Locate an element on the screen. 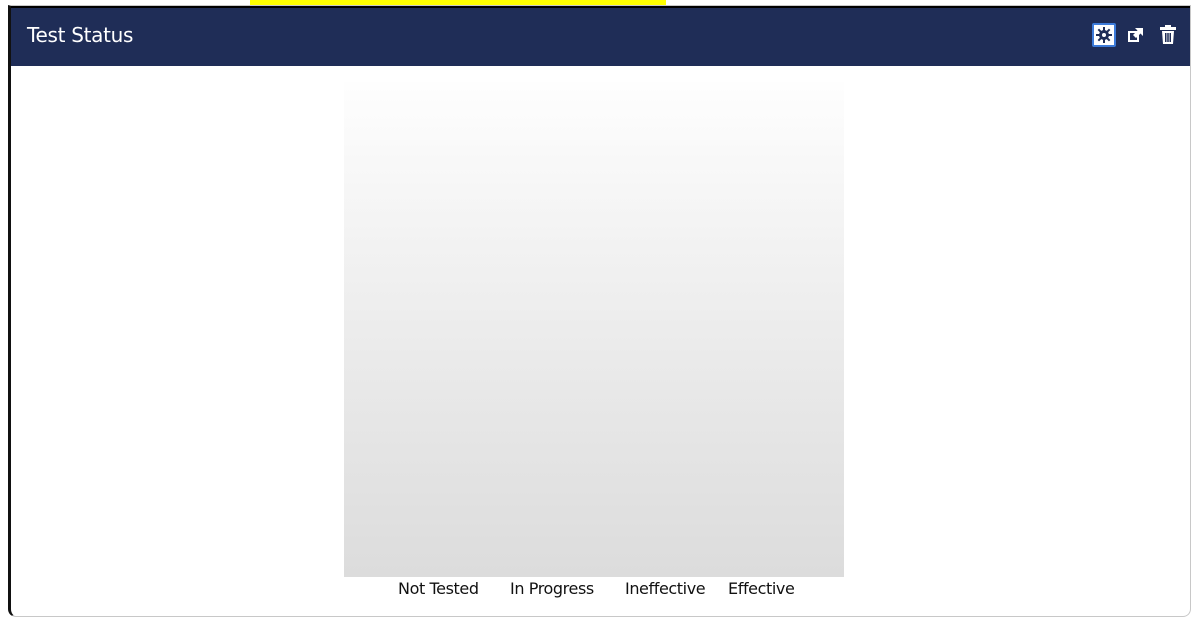 This screenshot has height=623, width=1193. trash-icon is located at coordinates (1168, 34).